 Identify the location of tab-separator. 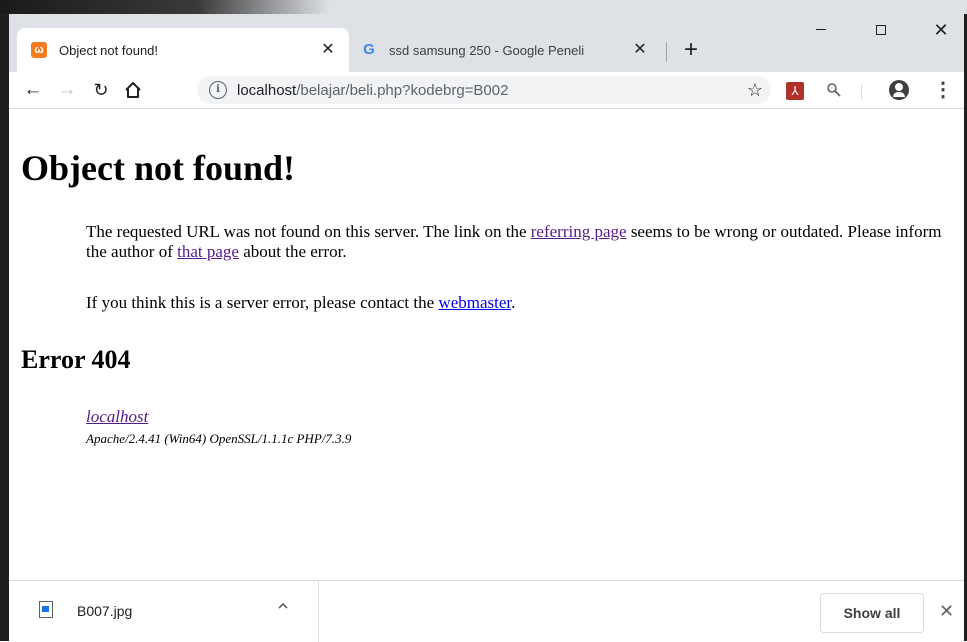
(666, 52).